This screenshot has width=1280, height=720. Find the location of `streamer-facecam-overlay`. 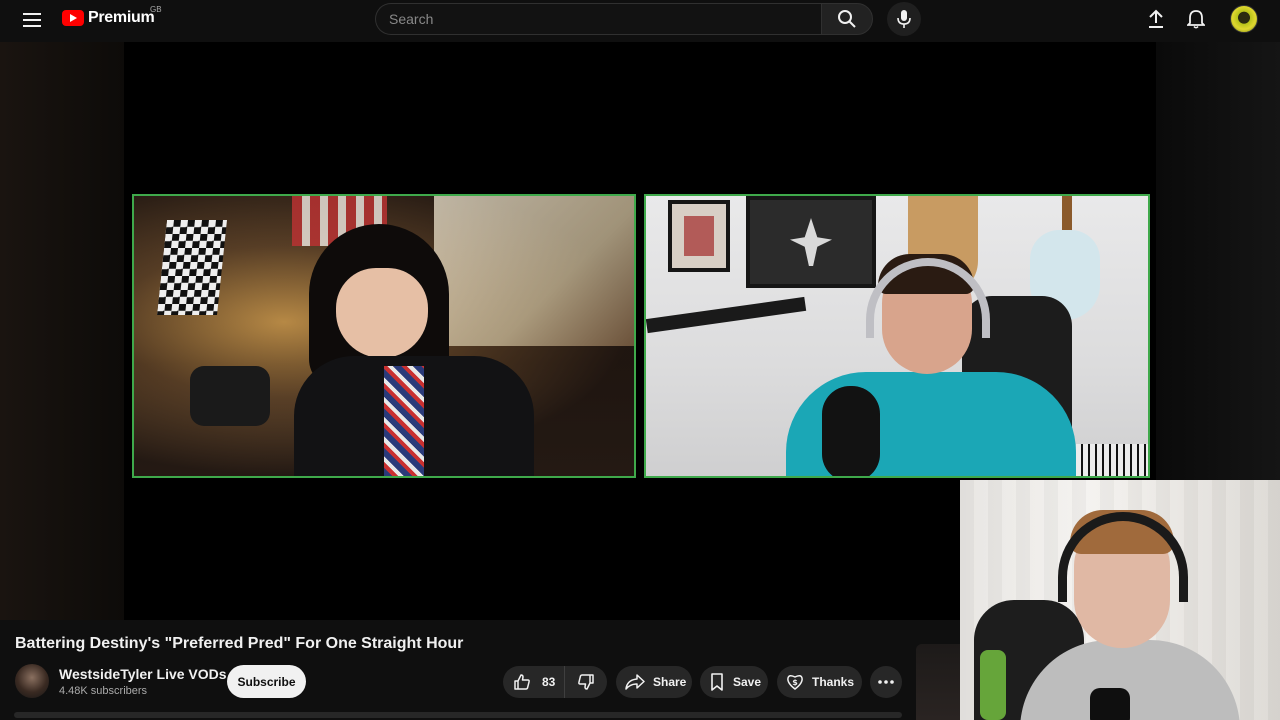

streamer-facecam-overlay is located at coordinates (1120, 600).